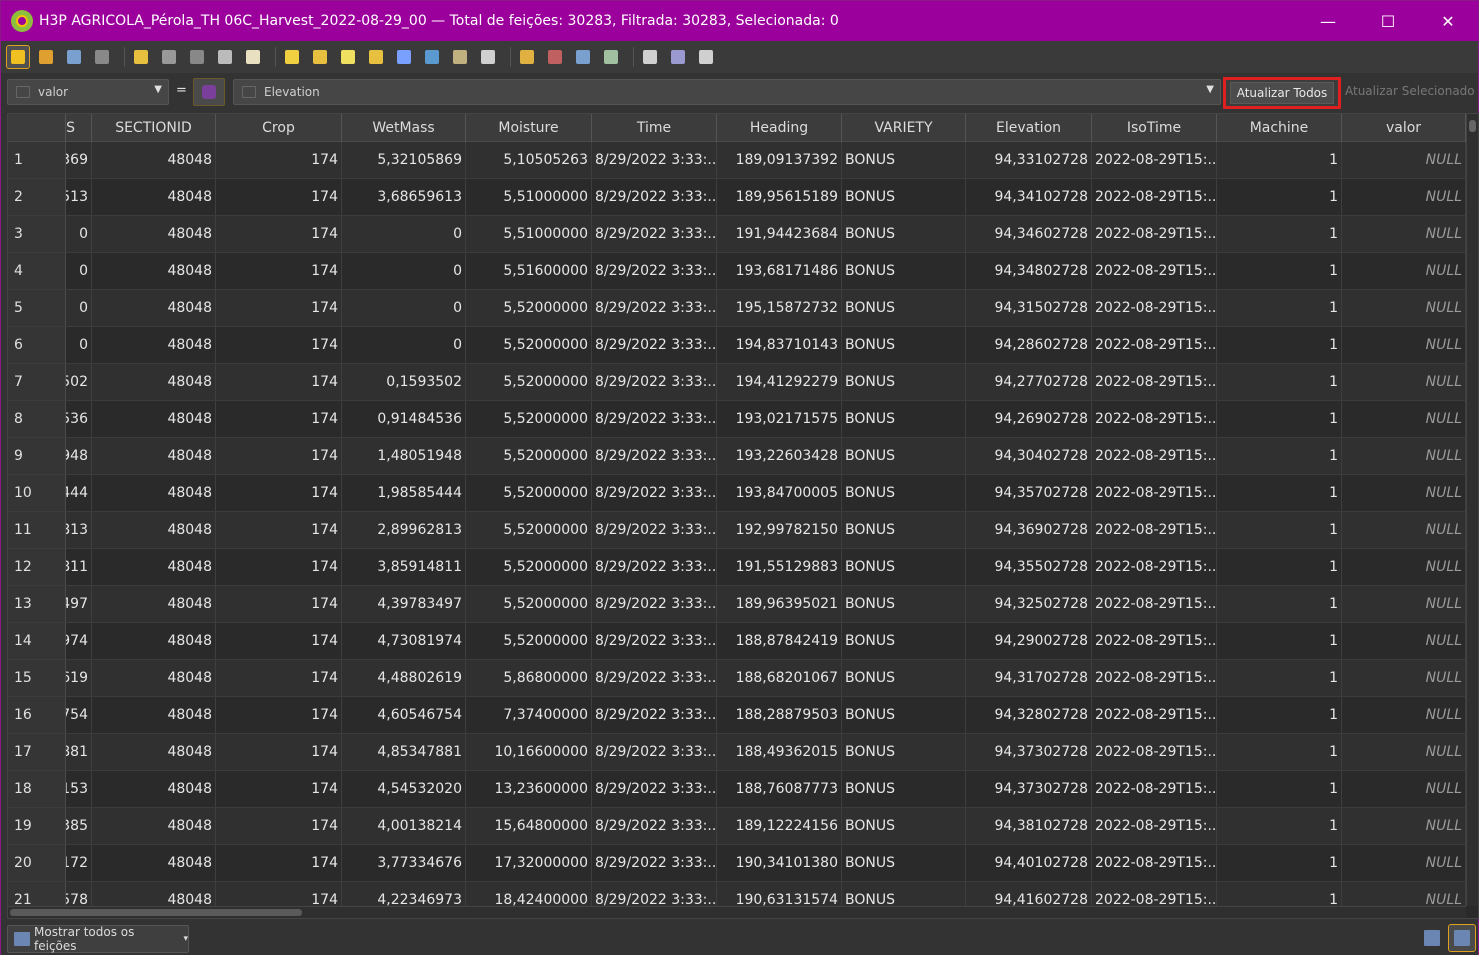 Image resolution: width=1479 pixels, height=955 pixels. Describe the element at coordinates (1029, 641) in the screenshot. I see `table-cell-elevation: 94,29002728` at that location.